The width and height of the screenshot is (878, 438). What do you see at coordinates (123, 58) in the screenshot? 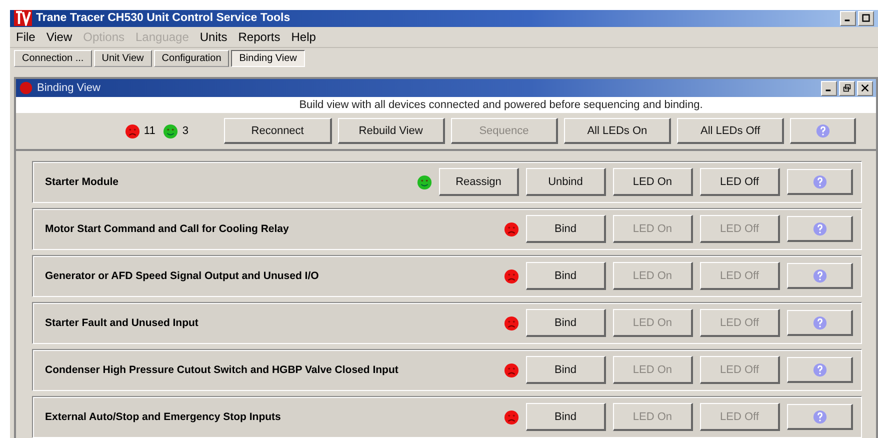
I see `tab: Unit View` at bounding box center [123, 58].